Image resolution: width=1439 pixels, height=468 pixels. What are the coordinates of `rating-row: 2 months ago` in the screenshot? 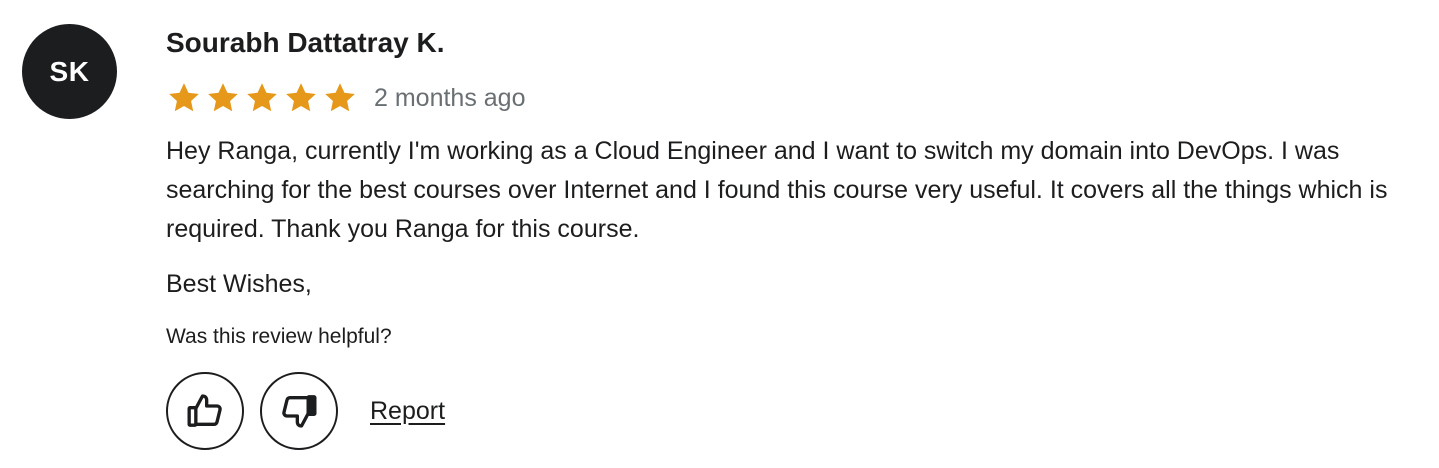 It's located at (791, 98).